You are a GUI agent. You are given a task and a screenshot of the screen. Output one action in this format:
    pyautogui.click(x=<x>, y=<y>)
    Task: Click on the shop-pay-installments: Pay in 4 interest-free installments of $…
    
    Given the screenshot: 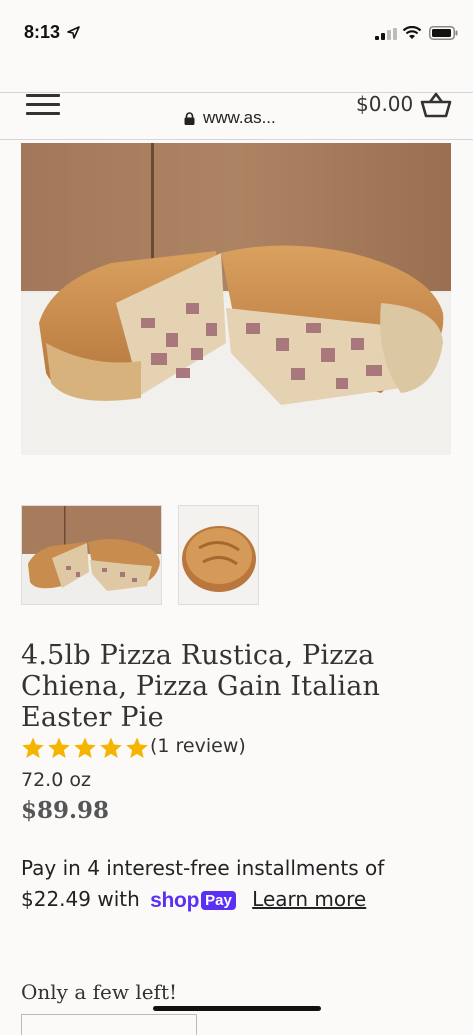 What is the action you would take?
    pyautogui.click(x=241, y=884)
    